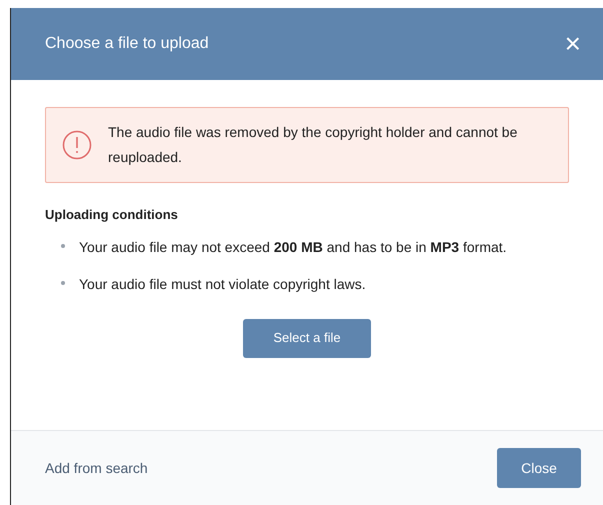  Describe the element at coordinates (223, 284) in the screenshot. I see `condition-text: Your audio file must not violate copyright laws.` at that location.